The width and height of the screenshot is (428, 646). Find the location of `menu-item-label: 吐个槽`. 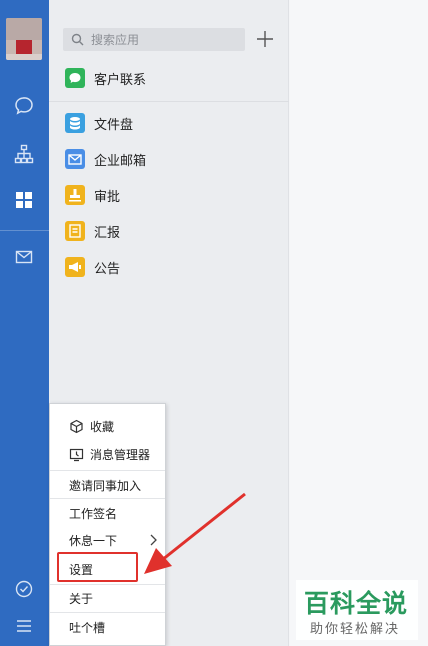

menu-item-label: 吐个槽 is located at coordinates (87, 627).